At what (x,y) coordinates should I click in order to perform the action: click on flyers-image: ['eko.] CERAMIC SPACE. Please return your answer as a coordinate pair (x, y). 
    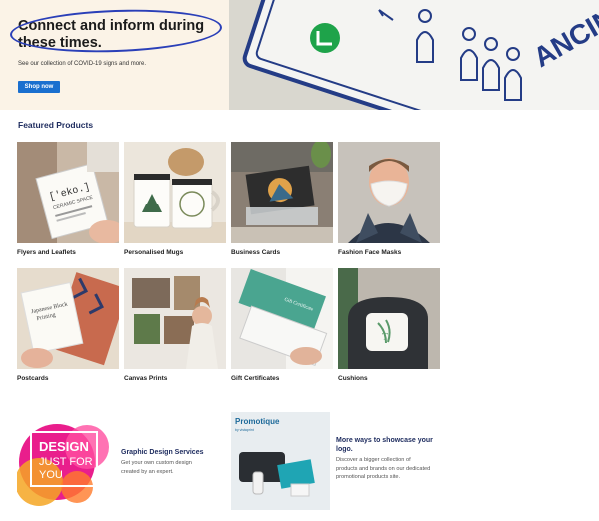
    Looking at the image, I should click on (68, 192).